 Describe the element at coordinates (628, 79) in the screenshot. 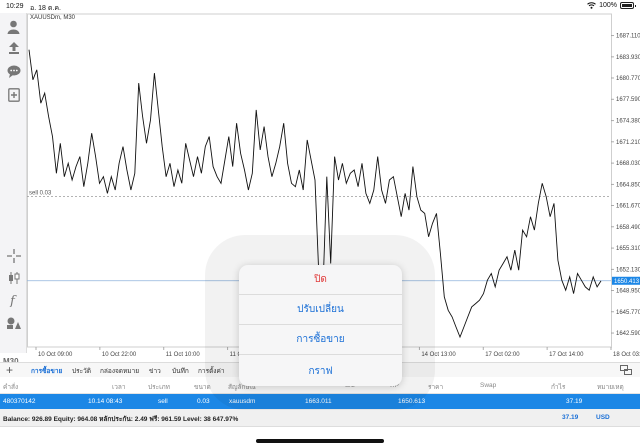

I see `price-tick-label: 1680.770` at that location.